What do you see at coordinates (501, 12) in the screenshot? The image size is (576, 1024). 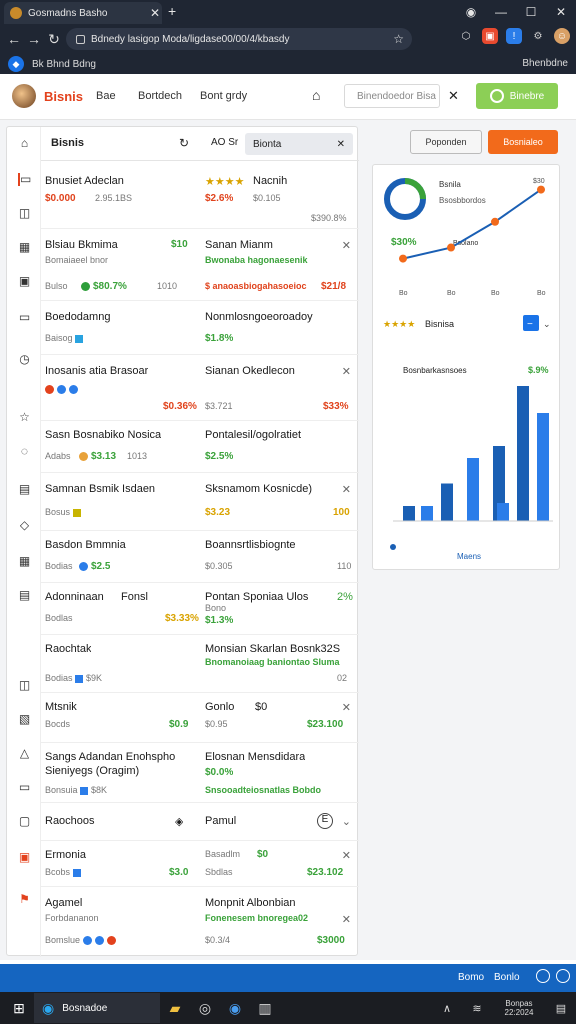 I see `minimize-icon: —` at bounding box center [501, 12].